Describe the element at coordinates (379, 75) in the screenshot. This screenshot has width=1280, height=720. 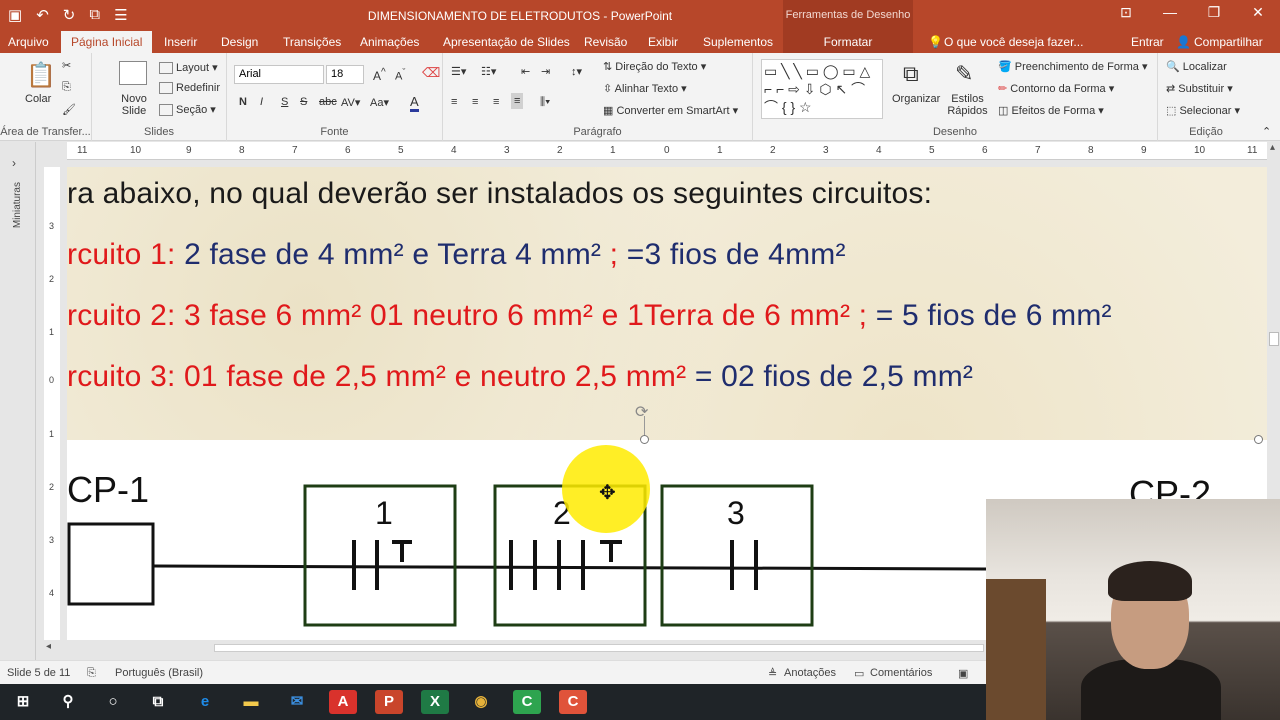
I see `grow-font-icon: A^` at that location.